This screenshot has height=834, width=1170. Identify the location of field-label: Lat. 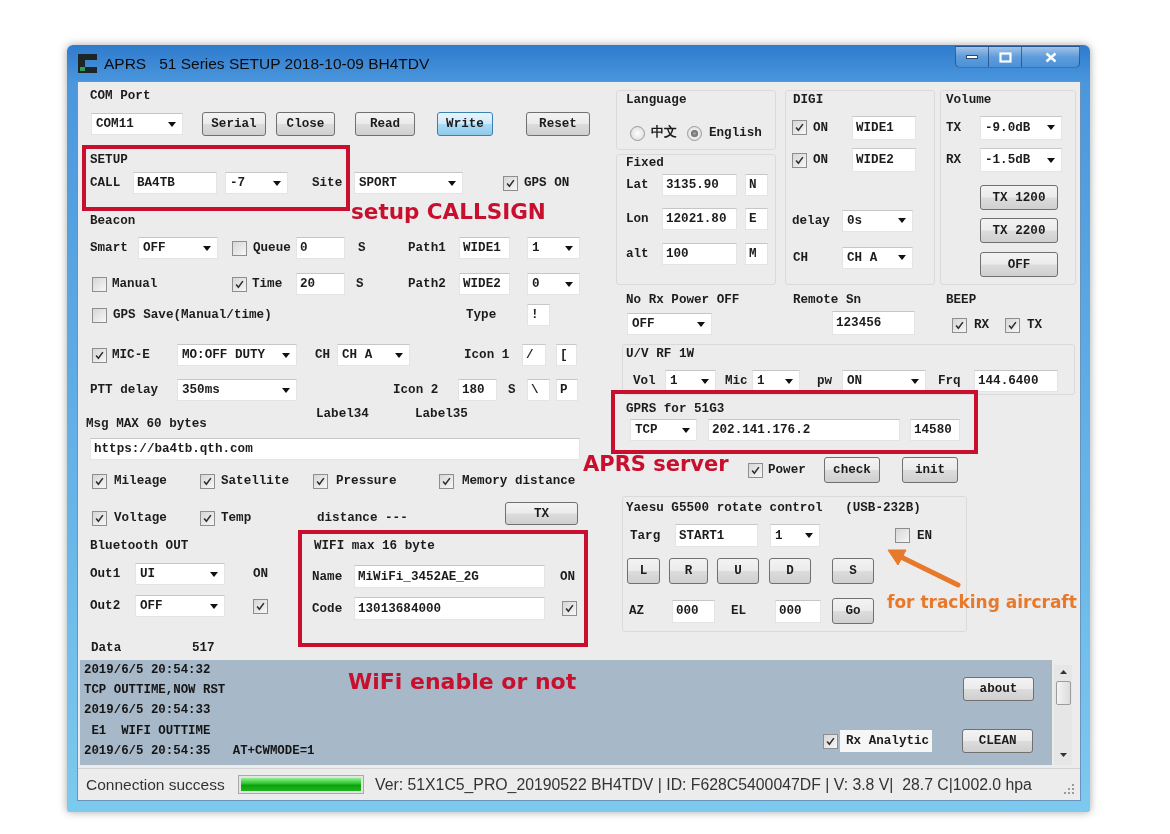
(637, 185).